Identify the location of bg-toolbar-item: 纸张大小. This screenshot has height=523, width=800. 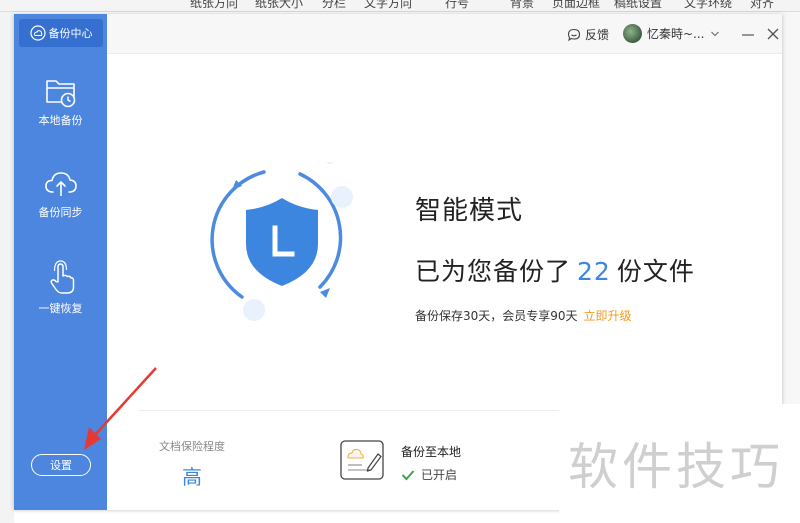
(279, 5).